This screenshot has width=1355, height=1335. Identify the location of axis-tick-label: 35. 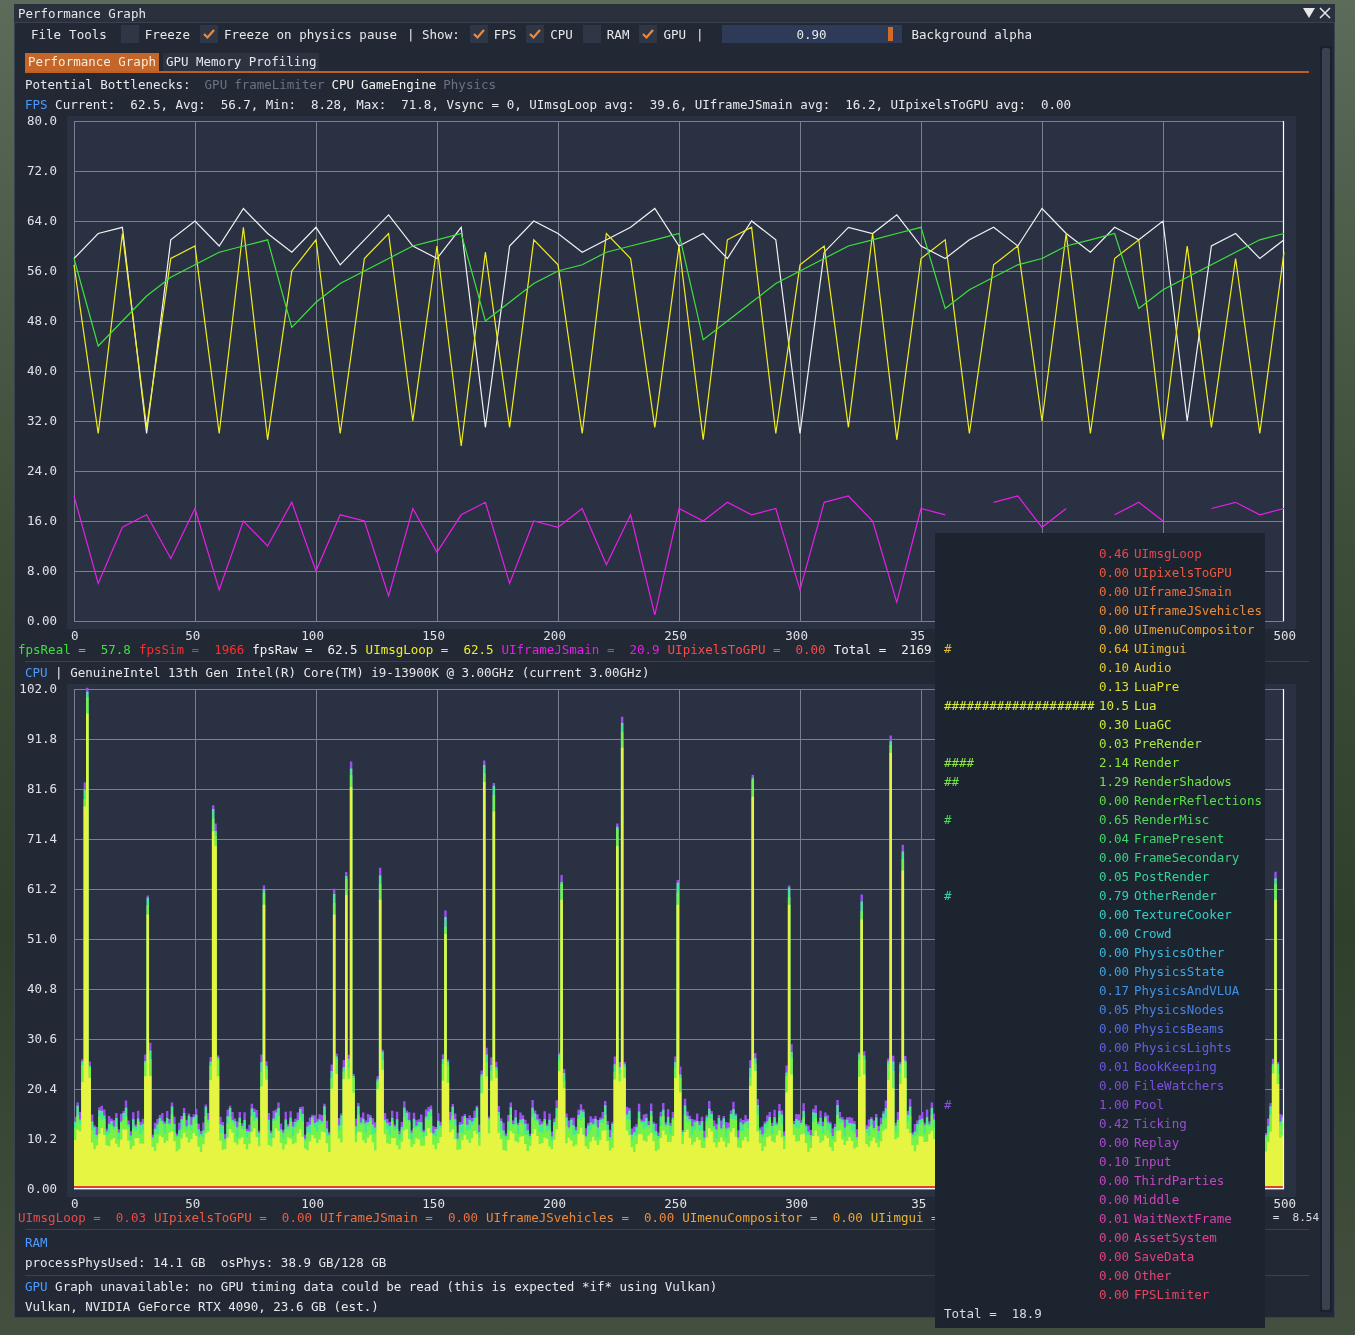
(918, 636).